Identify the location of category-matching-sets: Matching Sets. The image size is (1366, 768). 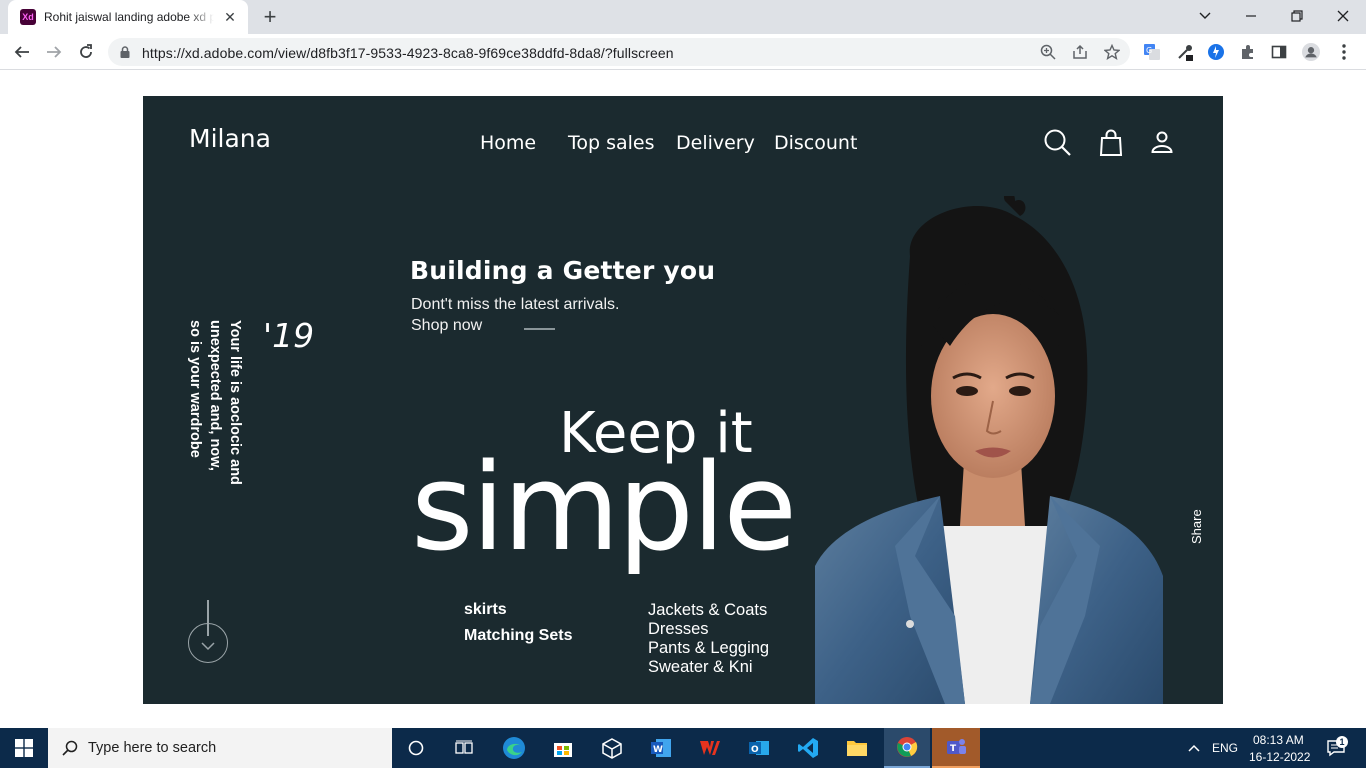
(518, 636).